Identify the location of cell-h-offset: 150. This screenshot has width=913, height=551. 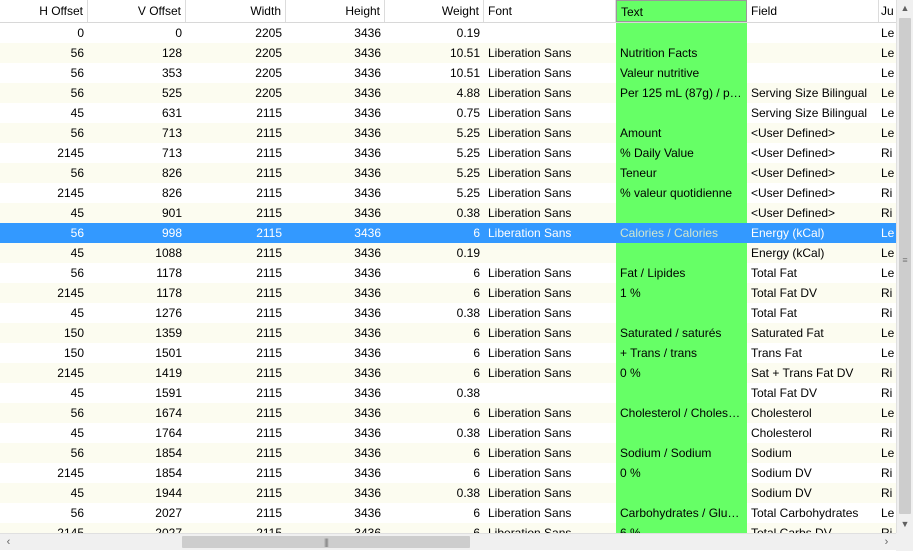
(44, 353).